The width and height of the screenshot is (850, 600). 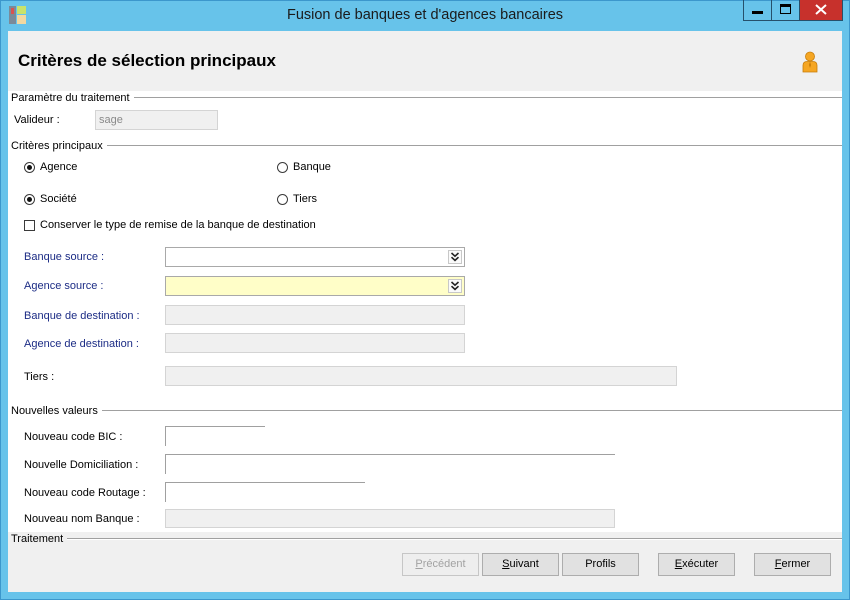 I want to click on valideur-value: sage, so click(x=111, y=120).